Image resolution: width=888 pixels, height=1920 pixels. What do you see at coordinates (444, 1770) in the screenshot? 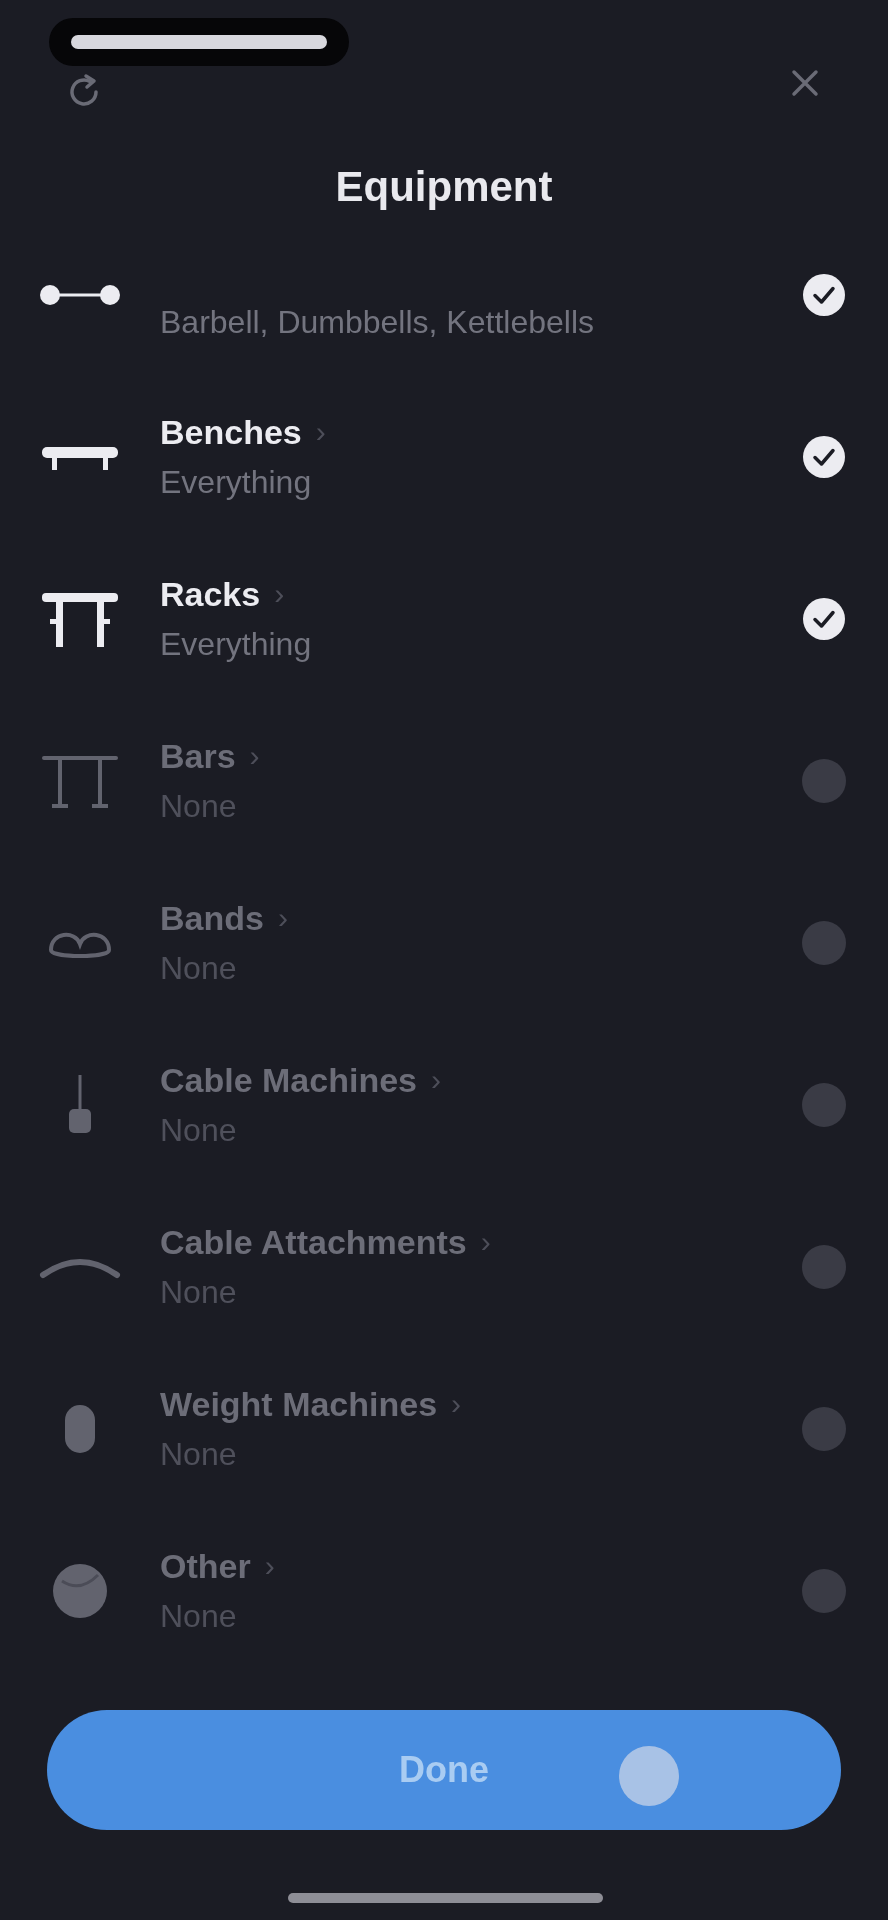
I see `done-button: Done` at bounding box center [444, 1770].